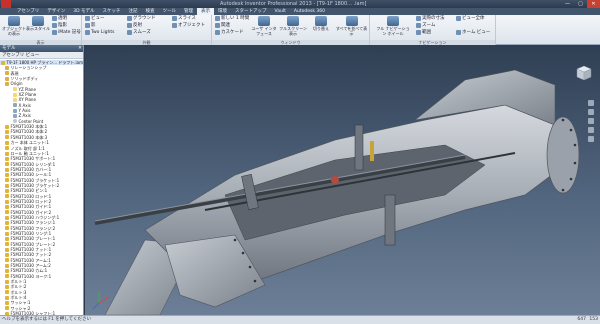  Describe the element at coordinates (134, 25) in the screenshot. I see `reflection-button: 反射` at that location.